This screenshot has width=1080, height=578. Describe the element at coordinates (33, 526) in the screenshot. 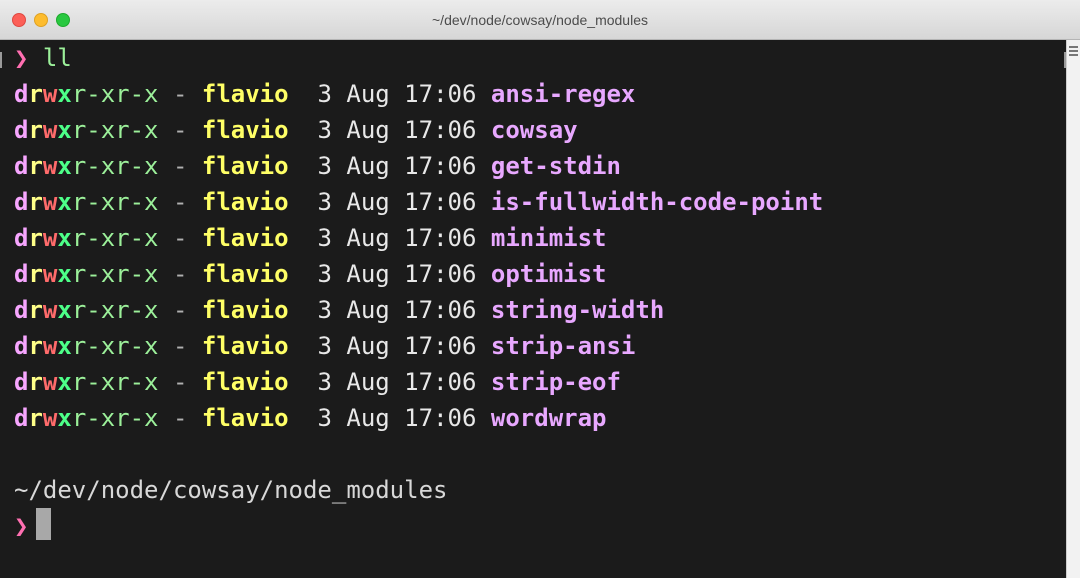

I see `input-line: ❯` at that location.